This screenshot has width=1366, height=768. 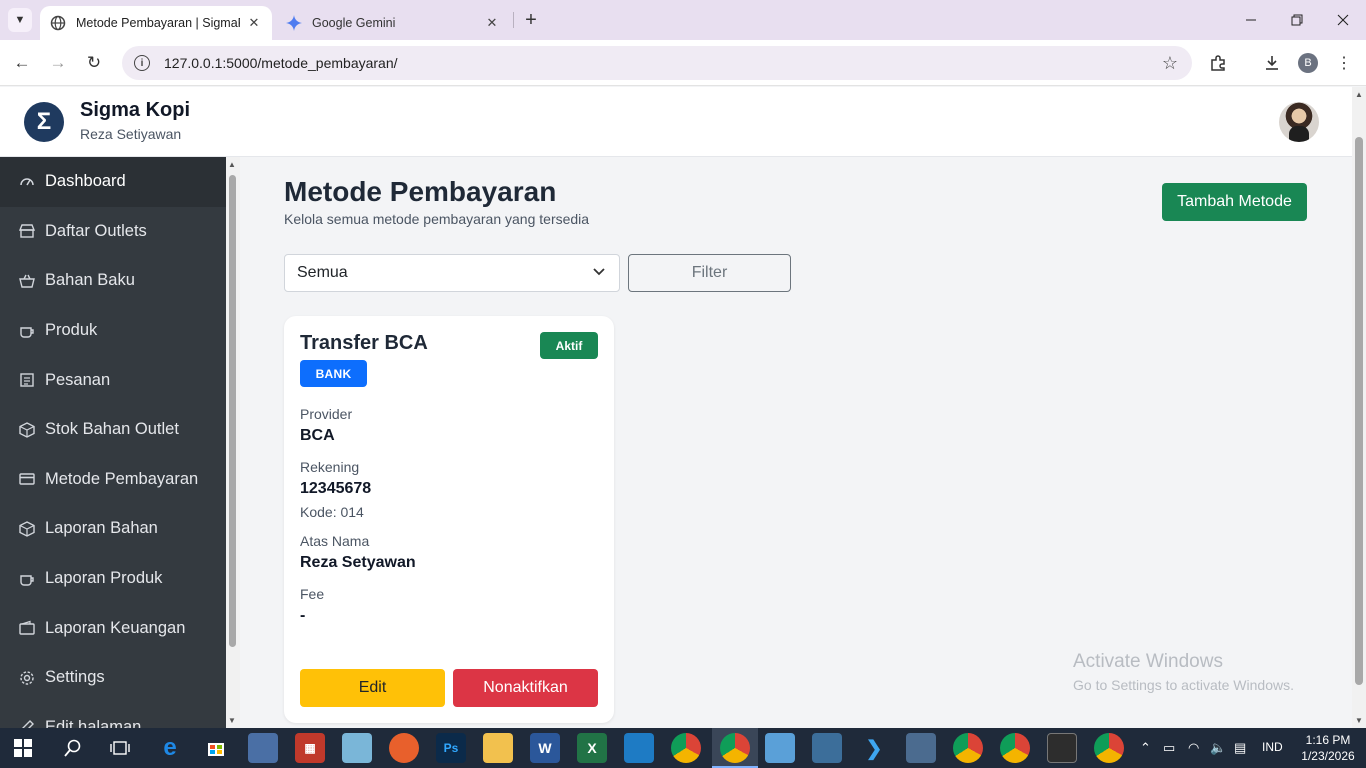 I want to click on browser-tab-active: Metode Pembayaran | SigmaFra ✕, so click(x=156, y=23).